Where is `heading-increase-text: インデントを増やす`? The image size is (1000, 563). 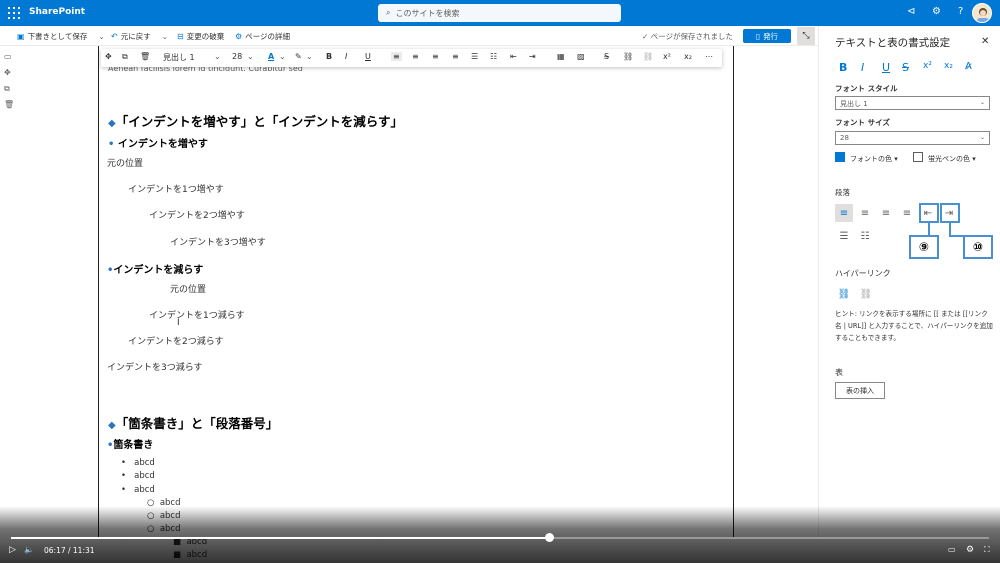 heading-increase-text: インデントを増やす is located at coordinates (162, 144).